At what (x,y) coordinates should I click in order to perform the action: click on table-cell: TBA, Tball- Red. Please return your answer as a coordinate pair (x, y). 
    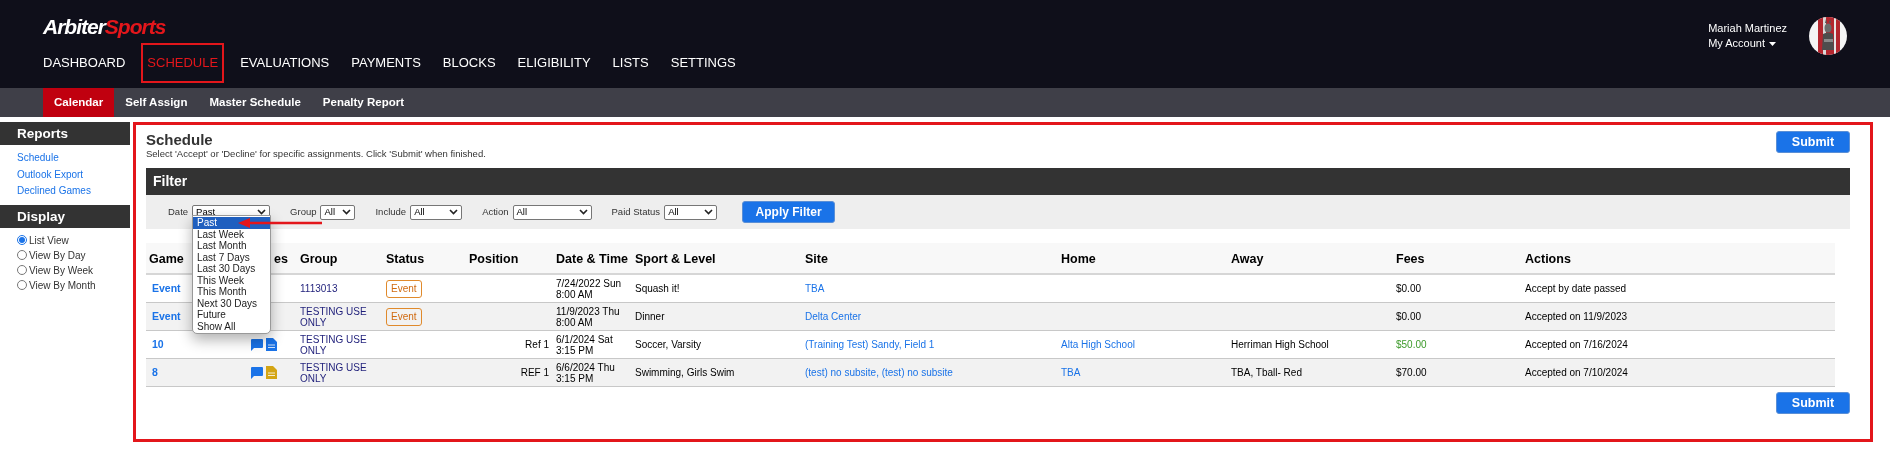
    Looking at the image, I should click on (1266, 372).